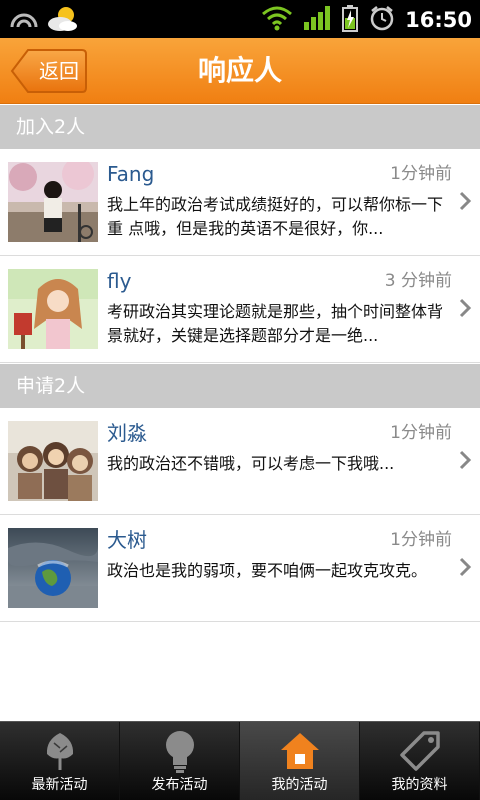 The image size is (480, 800). What do you see at coordinates (419, 785) in the screenshot?
I see `tab-label: 我的资料` at bounding box center [419, 785].